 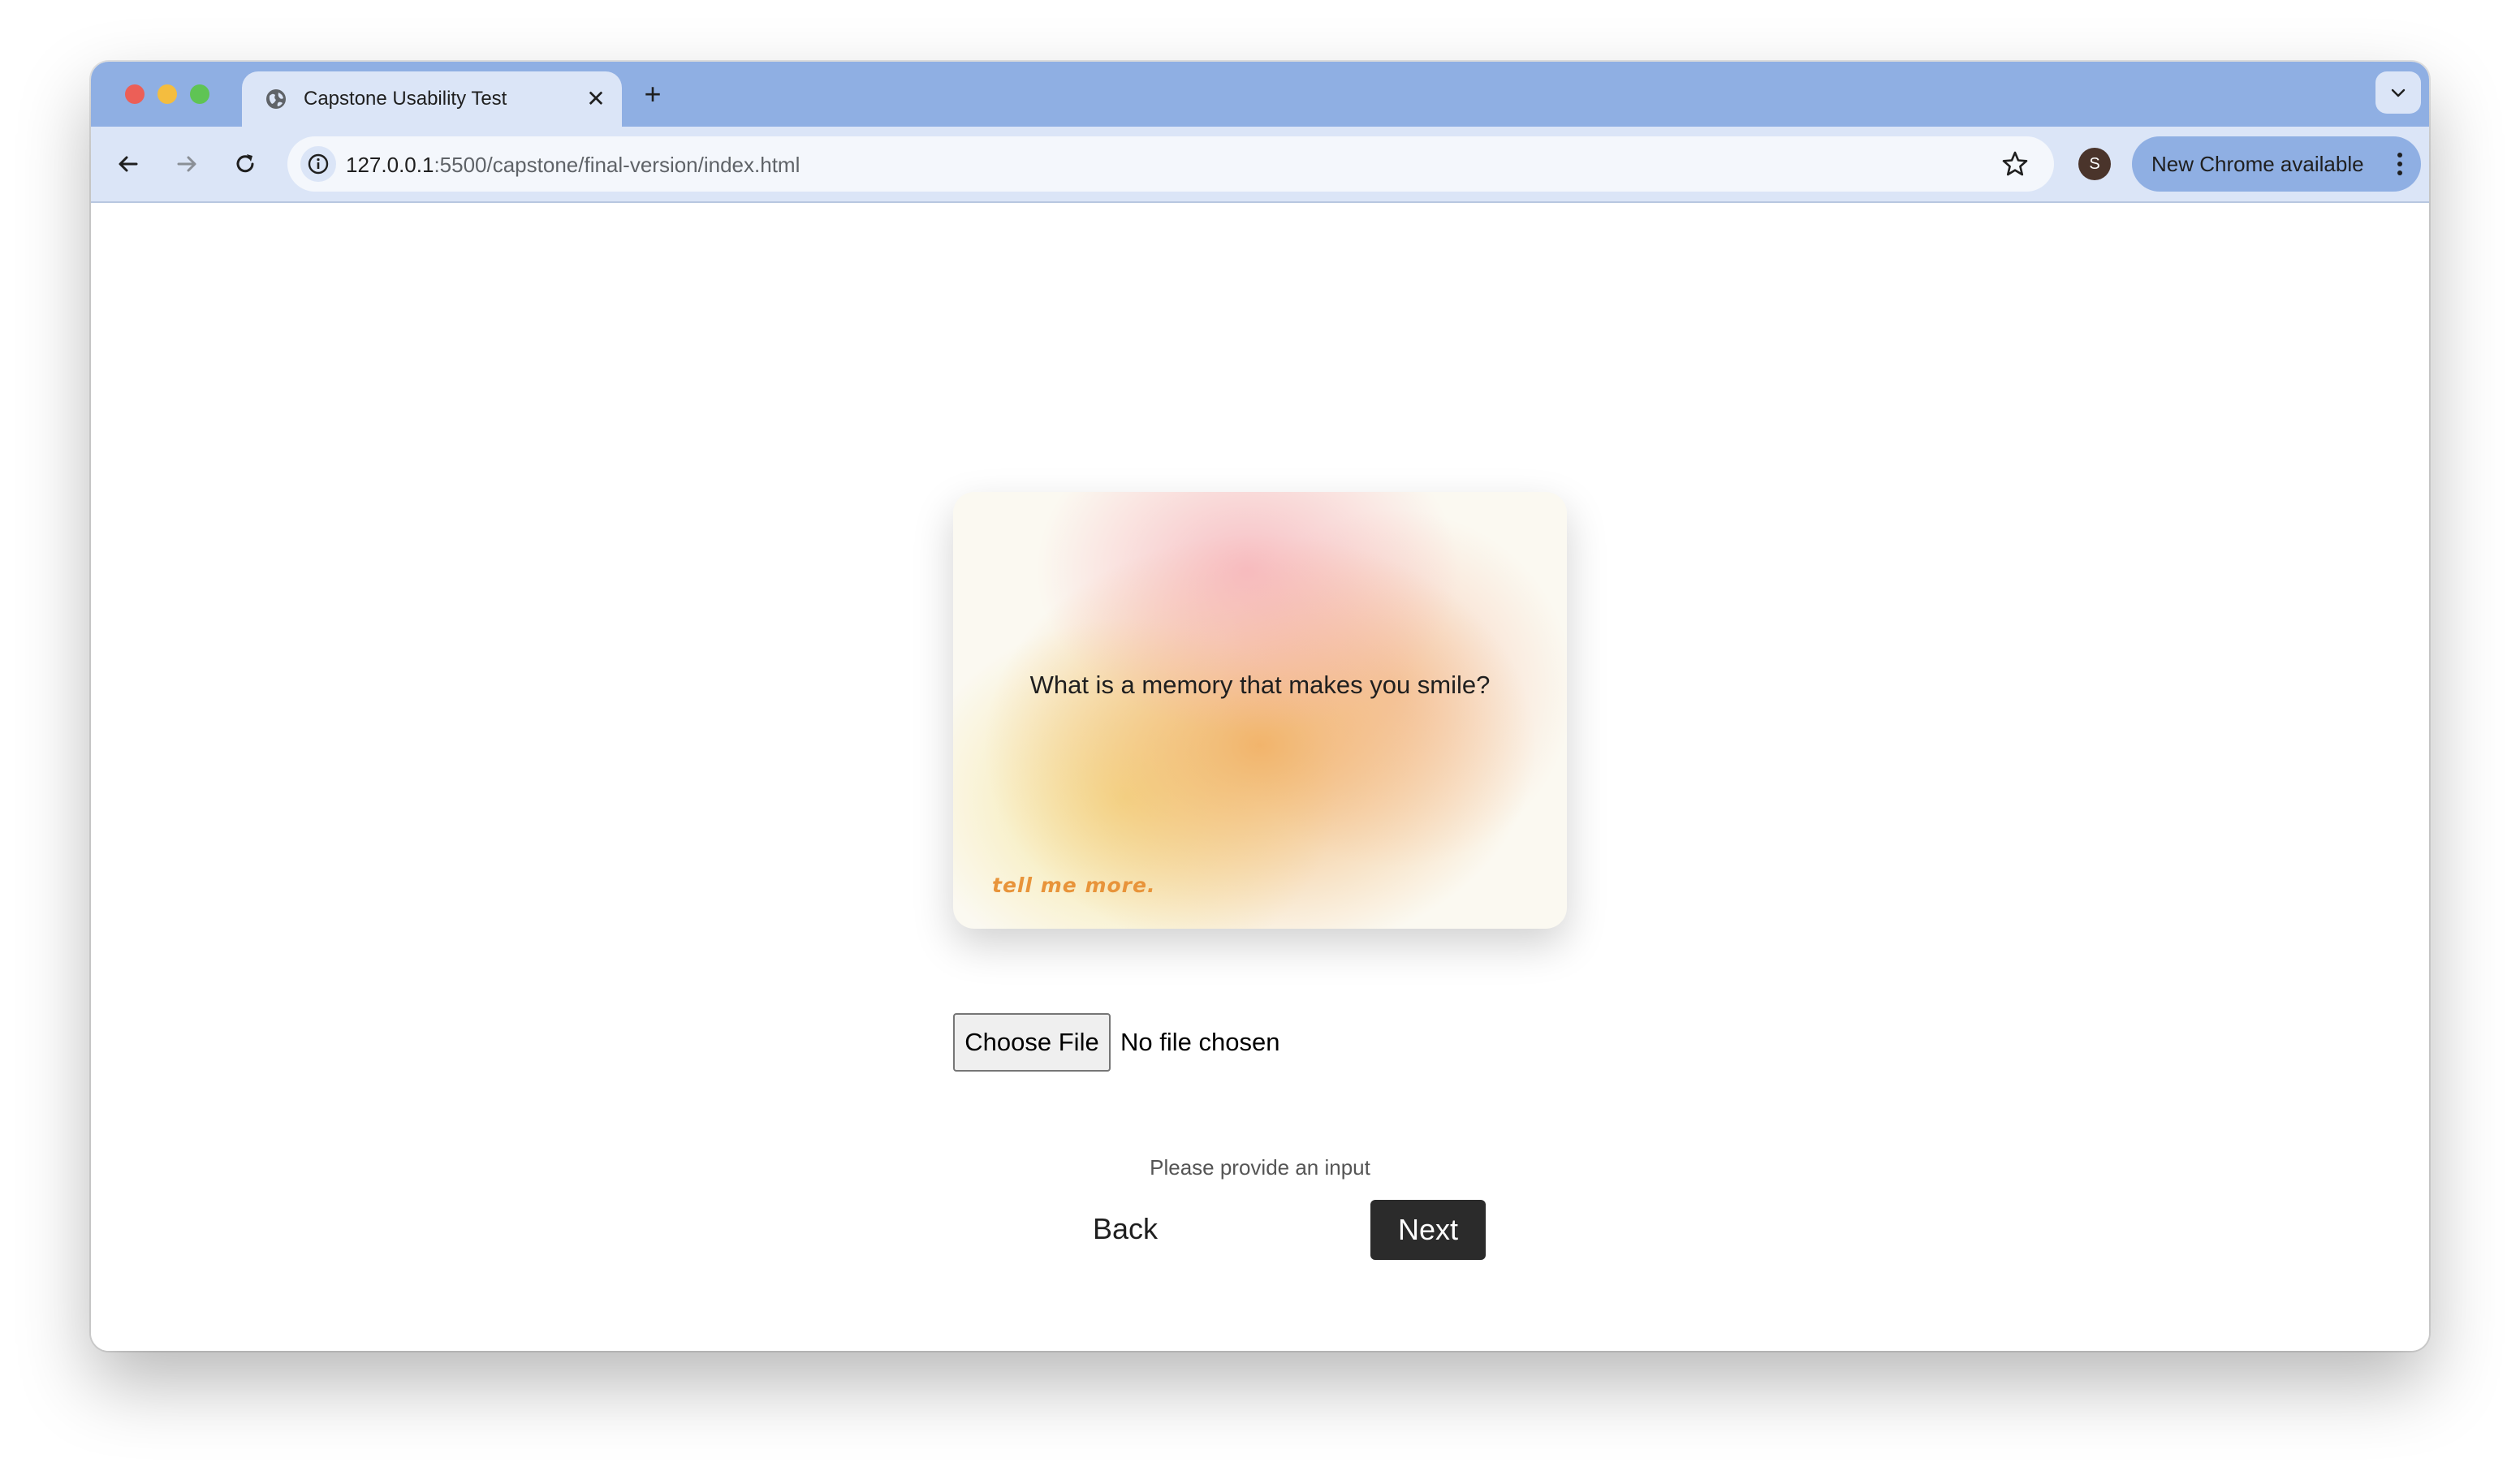 I want to click on tab-capstone-usability-test: Capstone Usability Test ✕, so click(x=432, y=99).